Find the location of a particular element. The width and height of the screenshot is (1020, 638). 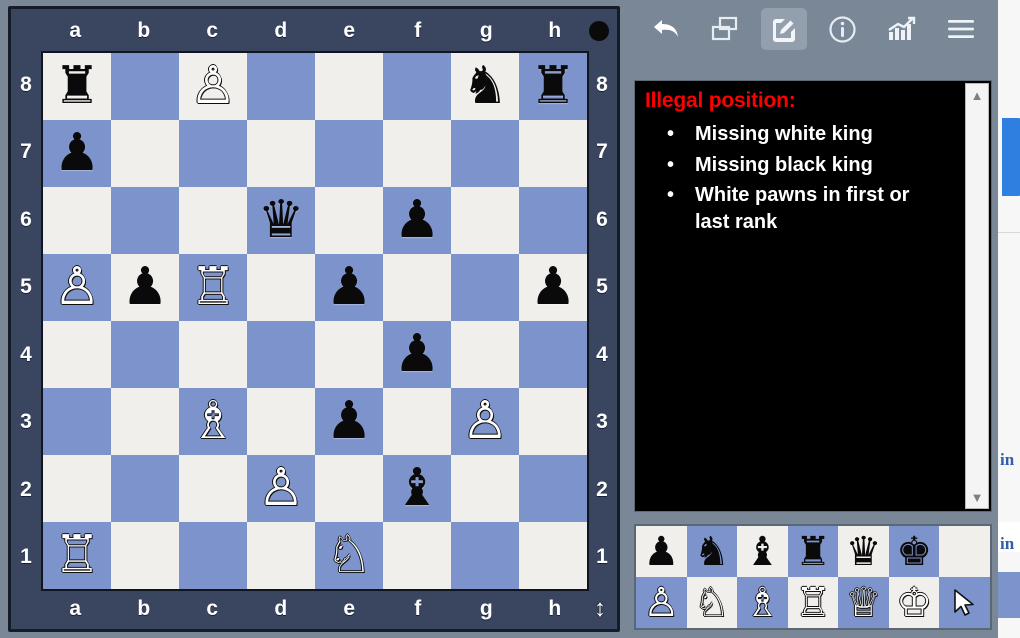

square-b5: ♟ is located at coordinates (145, 287).